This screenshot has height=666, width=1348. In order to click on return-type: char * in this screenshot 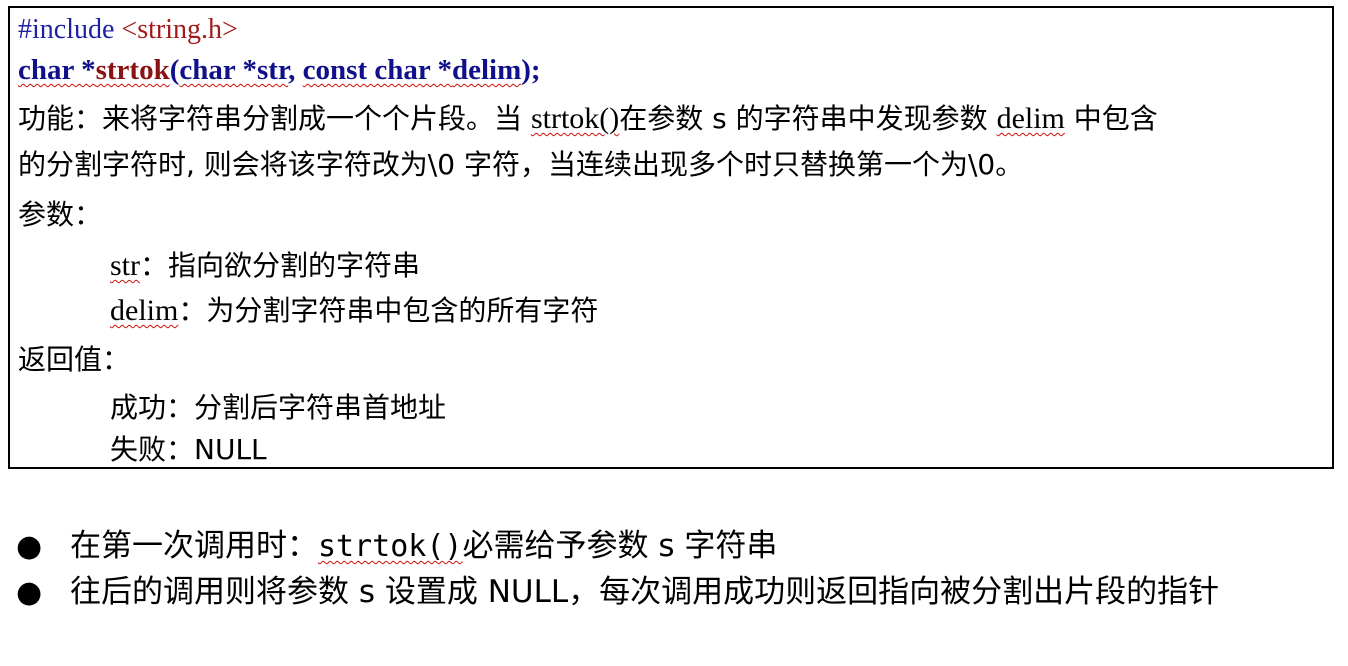, I will do `click(57, 70)`.